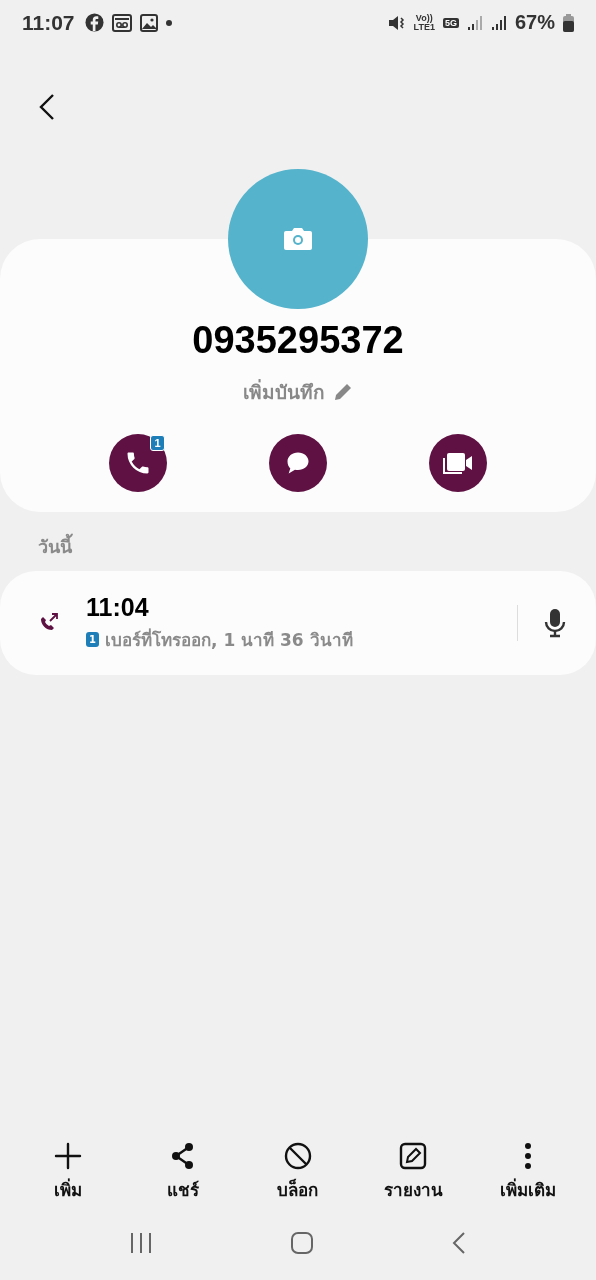 The width and height of the screenshot is (596, 1280). Describe the element at coordinates (148, 22) in the screenshot. I see `image-icon` at that location.